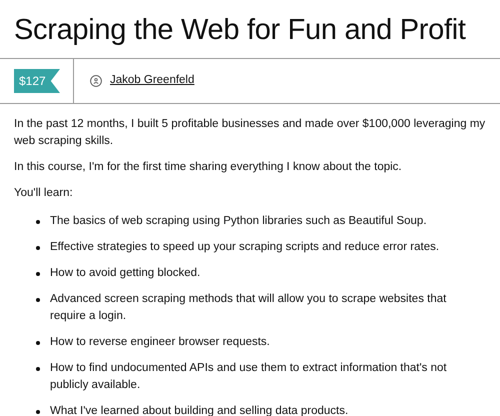 The width and height of the screenshot is (500, 416). Describe the element at coordinates (37, 81) in the screenshot. I see `price-tag: $127` at that location.